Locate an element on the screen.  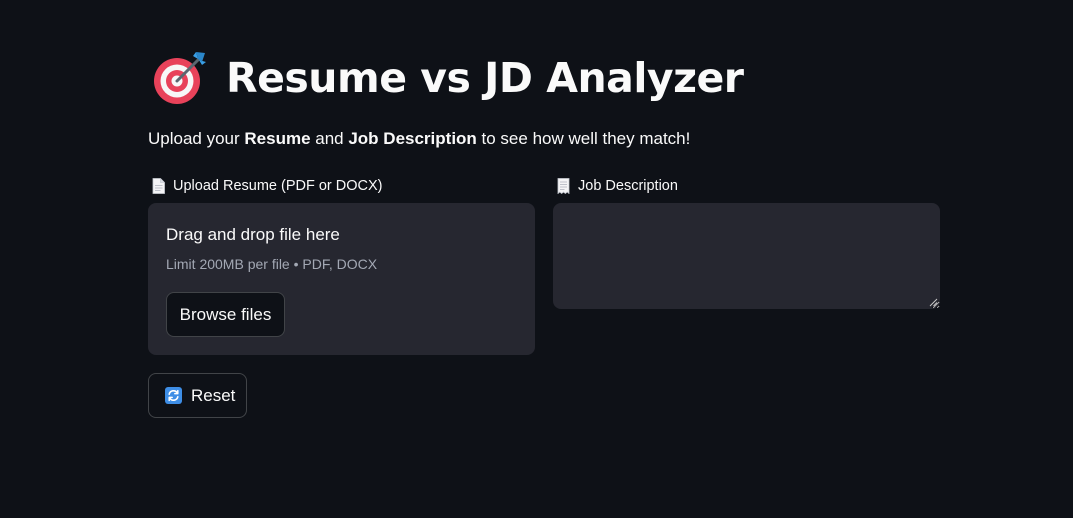
job-description-label: Job Description is located at coordinates (617, 186).